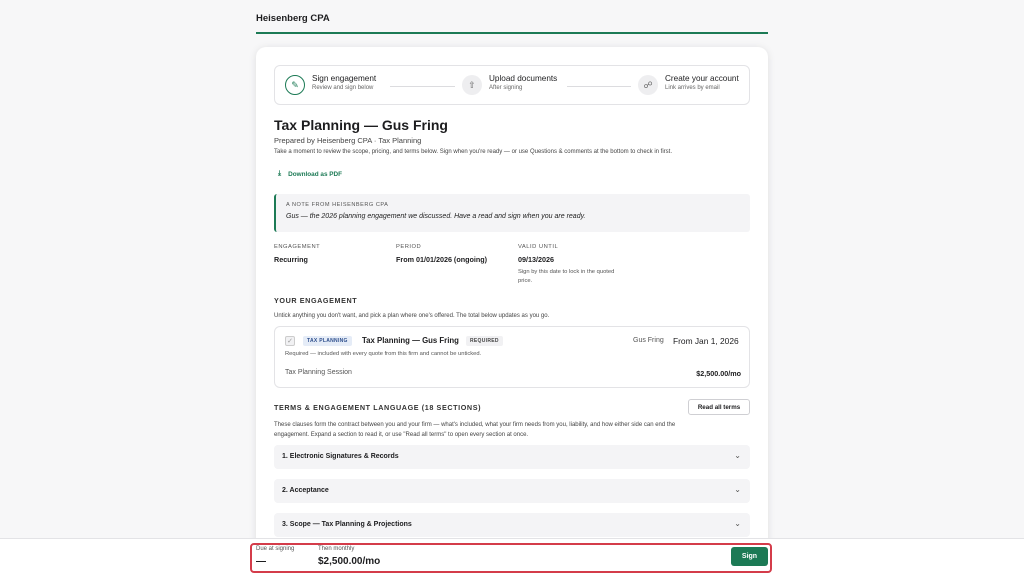  What do you see at coordinates (506, 88) in the screenshot?
I see `step-subtitle: After signing` at bounding box center [506, 88].